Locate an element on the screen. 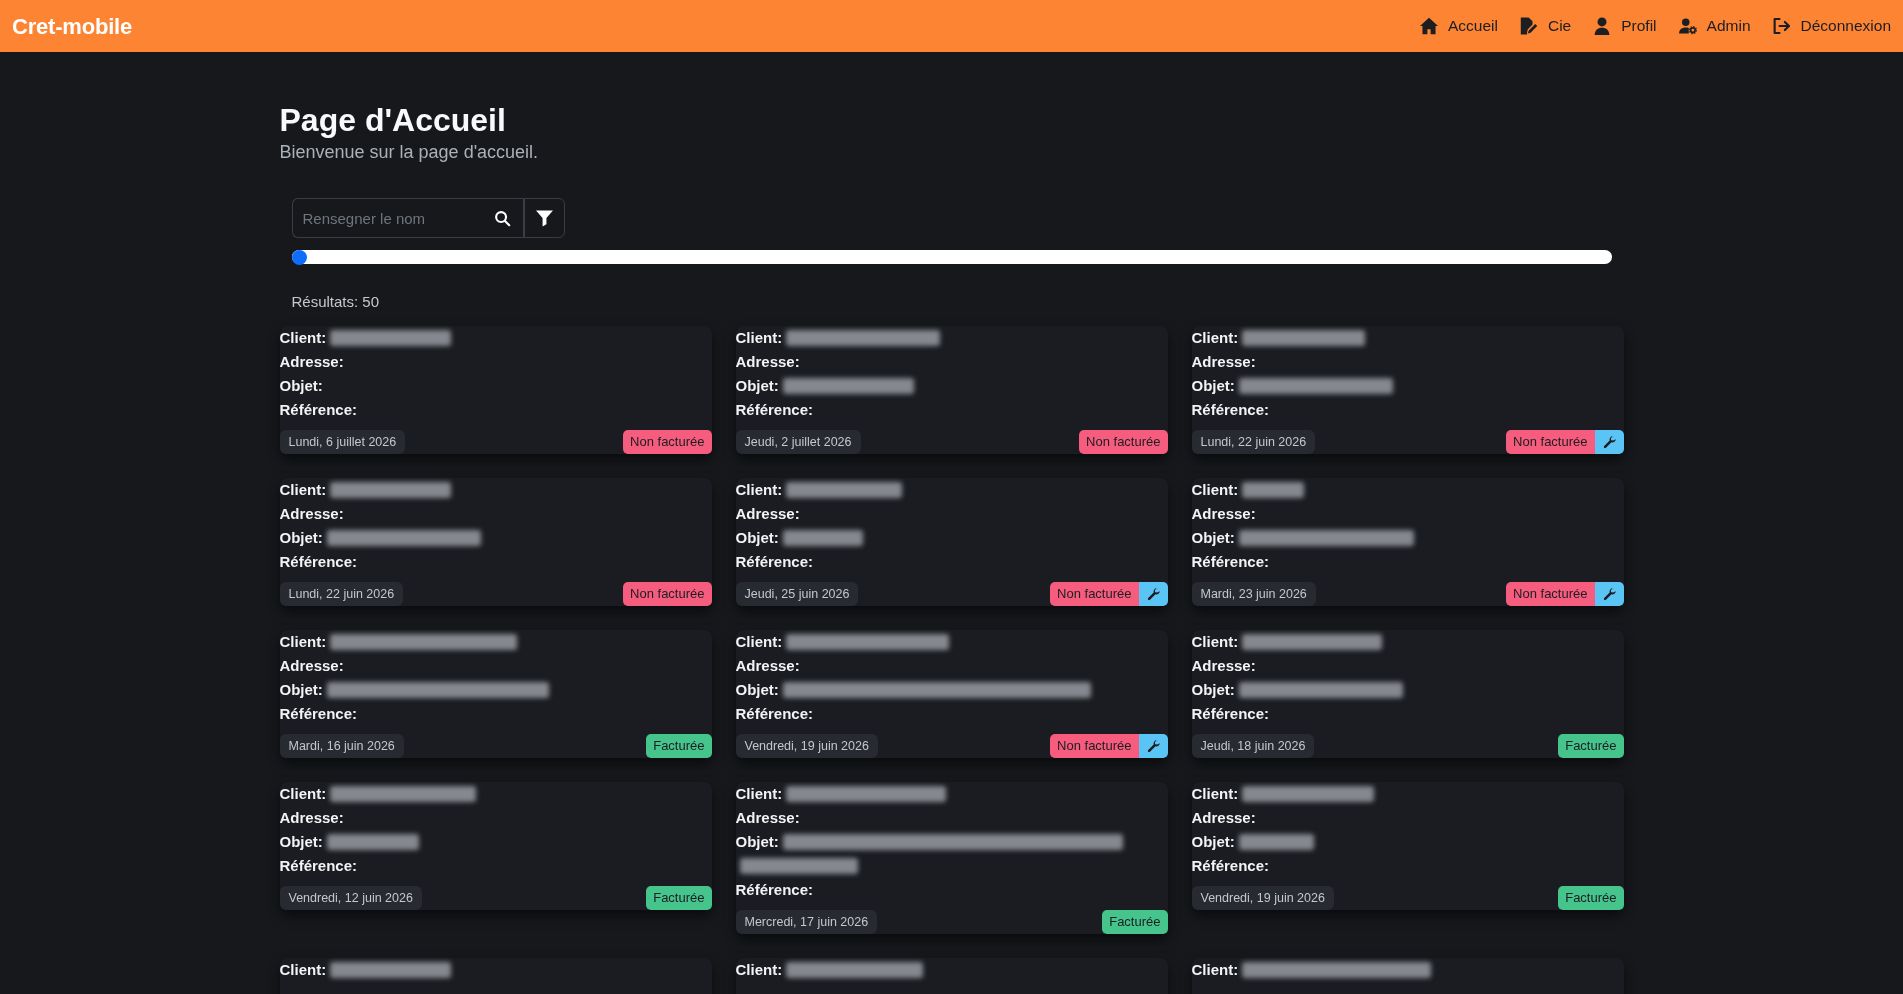  home-icon is located at coordinates (1429, 26).